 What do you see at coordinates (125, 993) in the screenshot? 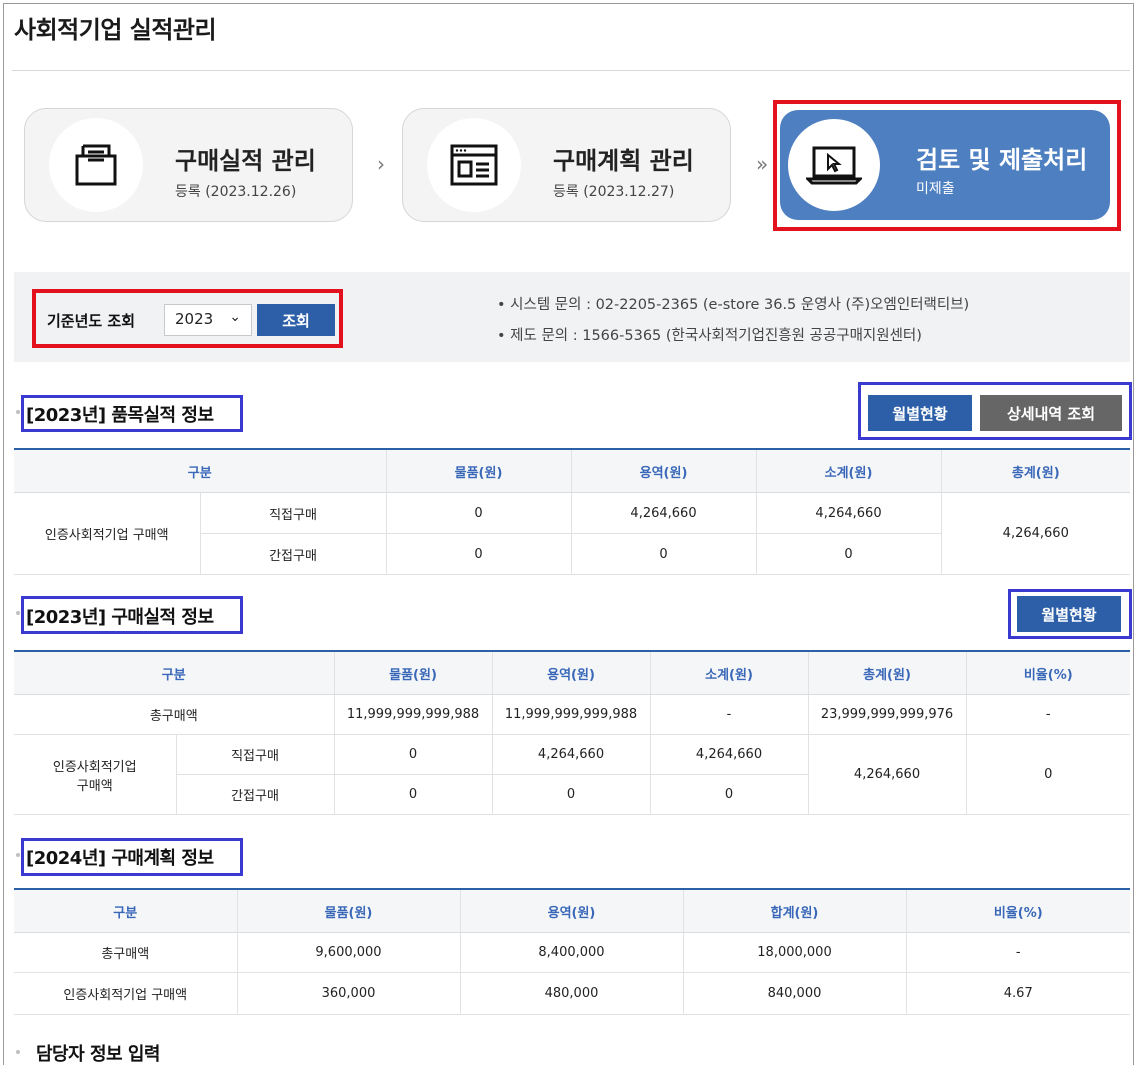
I see `row-label: 인증사회적기업 구매액` at bounding box center [125, 993].